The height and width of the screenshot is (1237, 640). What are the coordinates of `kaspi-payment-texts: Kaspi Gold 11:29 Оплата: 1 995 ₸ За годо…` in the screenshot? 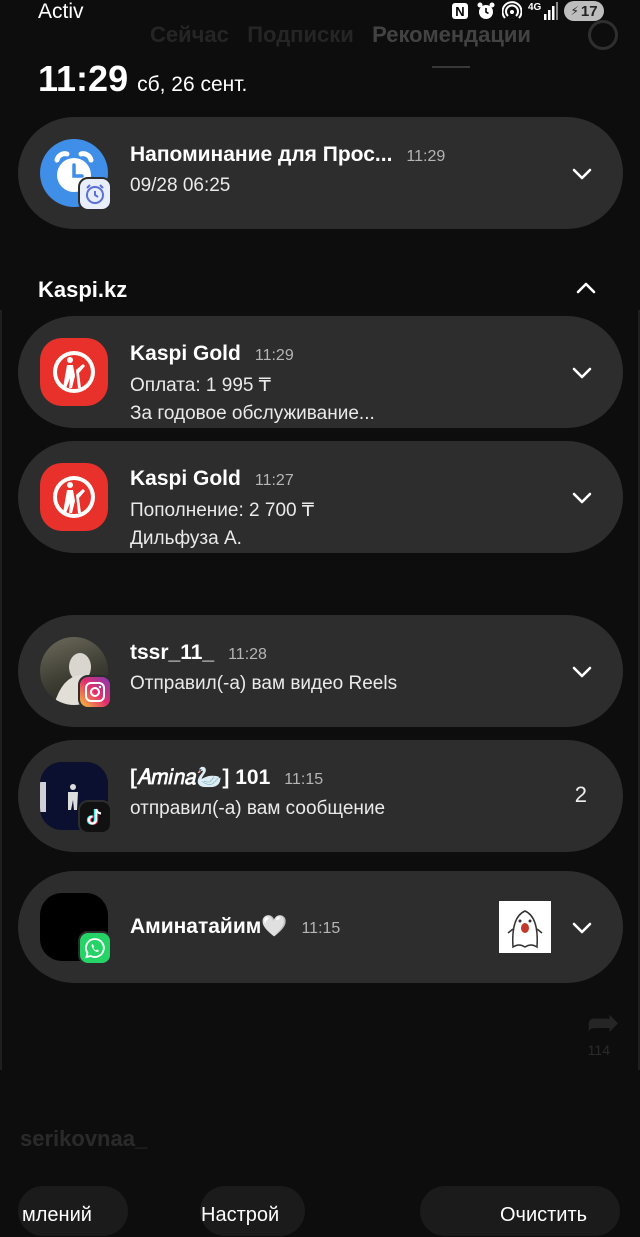 It's located at (331, 383).